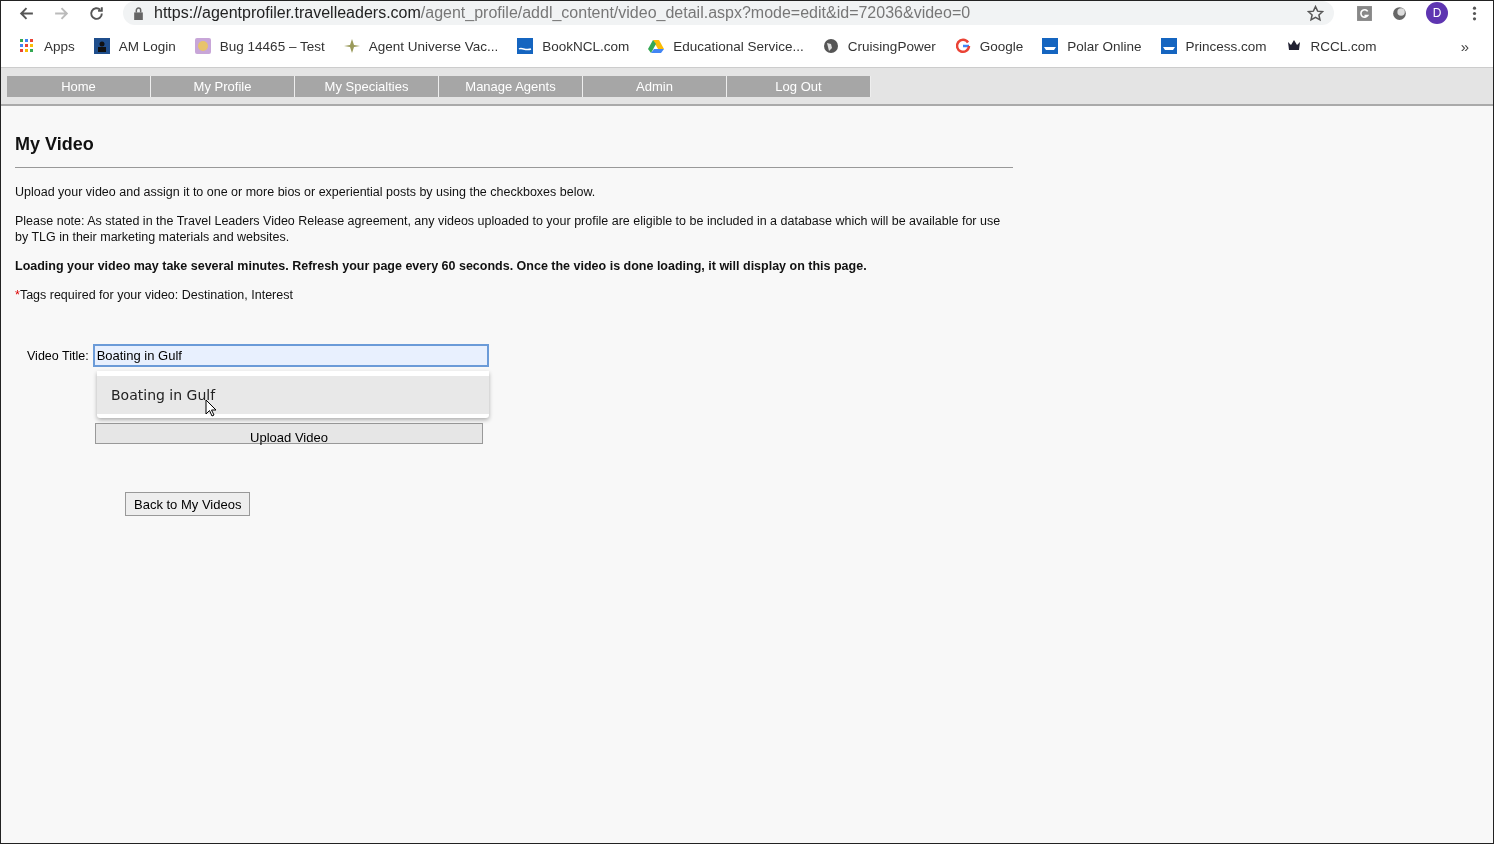 This screenshot has width=1494, height=844. I want to click on autocomplete-option: Boating in Gulf, so click(293, 394).